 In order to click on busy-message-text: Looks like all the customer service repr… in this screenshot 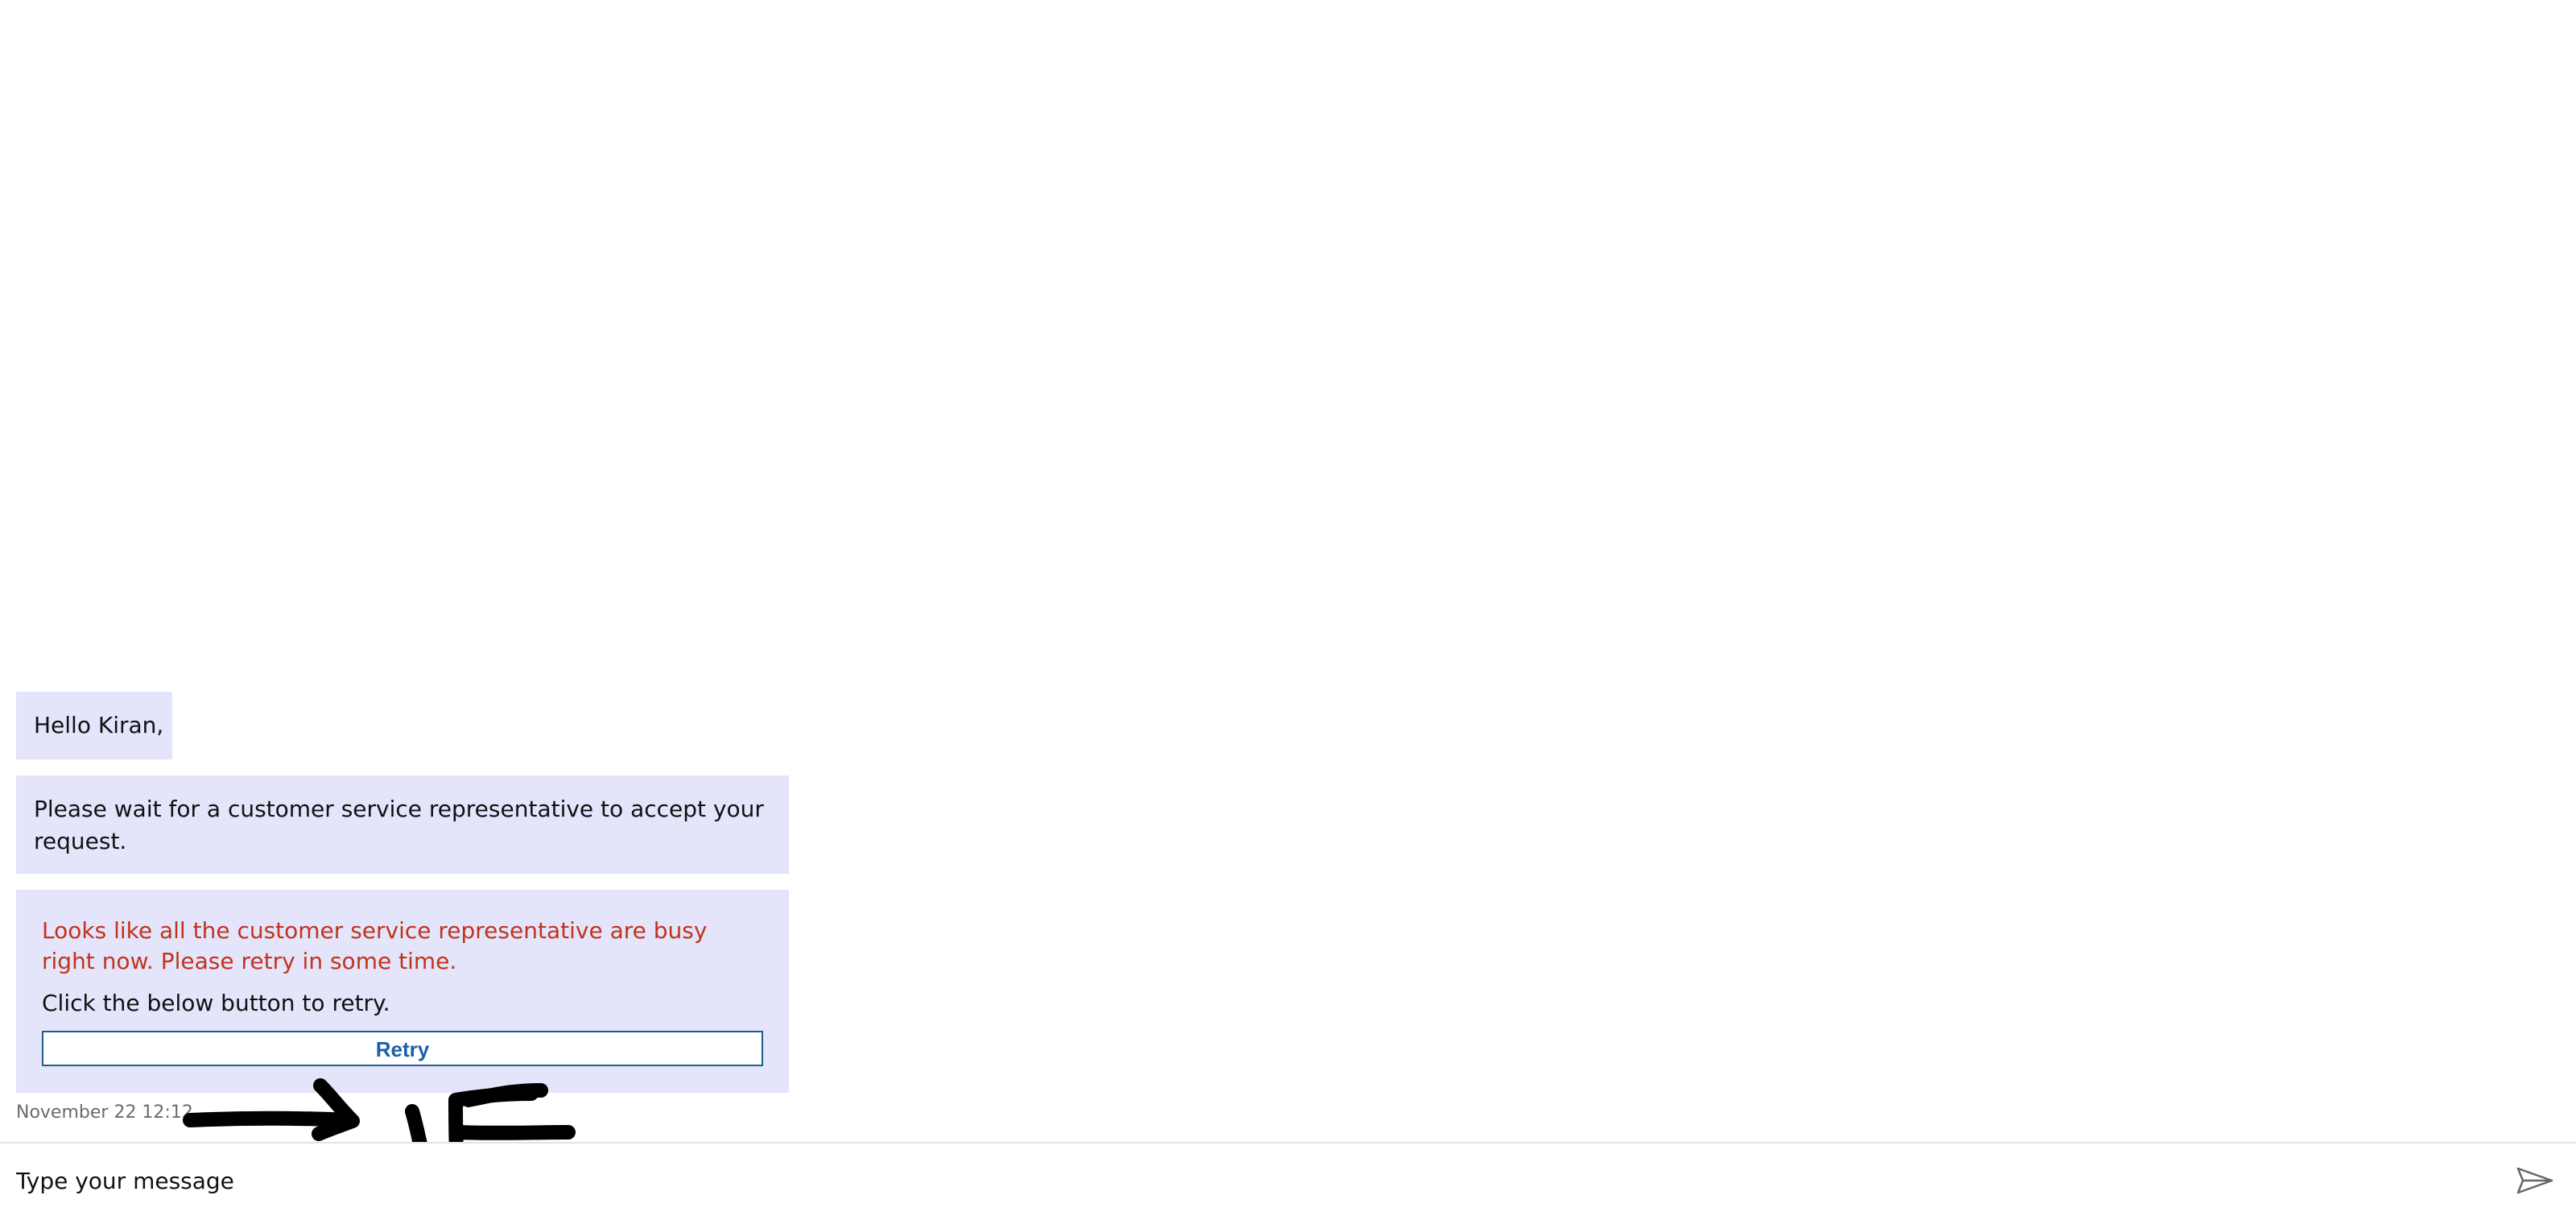, I will do `click(375, 945)`.